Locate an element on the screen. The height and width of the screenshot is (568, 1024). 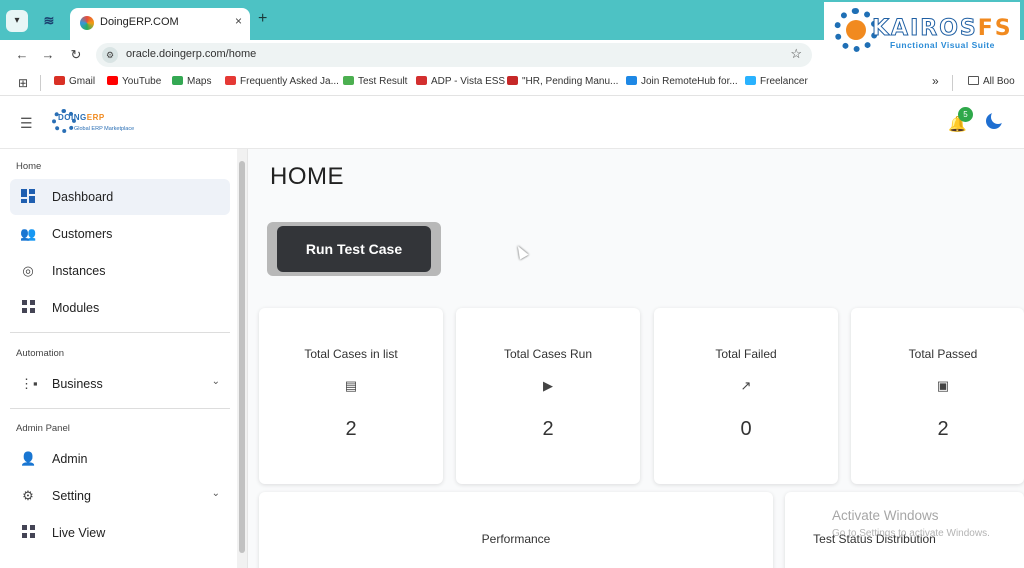
address-url: oracle.doingerp.com/home is located at coordinates (191, 54).